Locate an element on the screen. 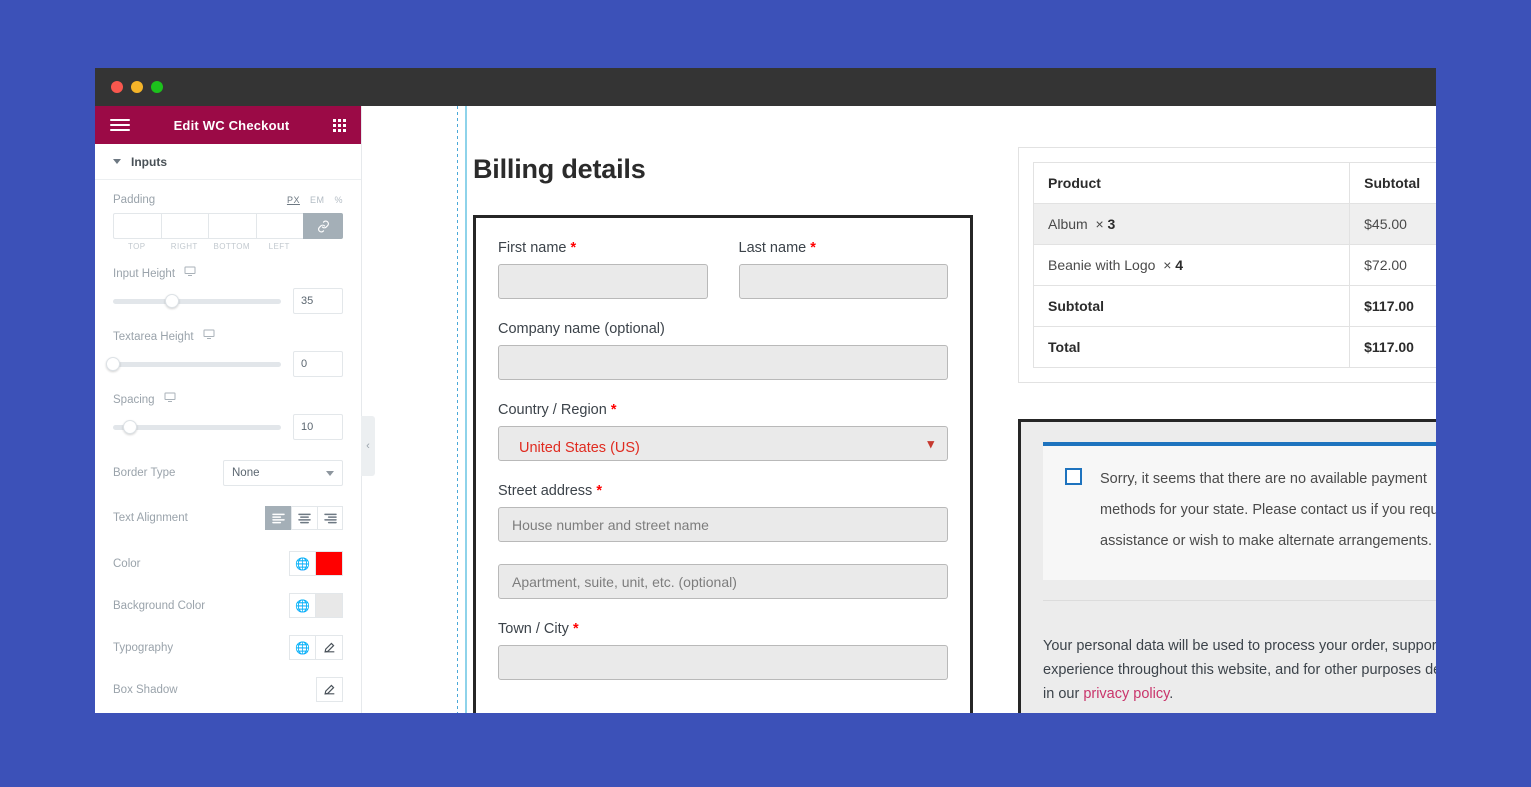  cell-product-name: Beanie with Logo × 4 is located at coordinates (1191, 265).